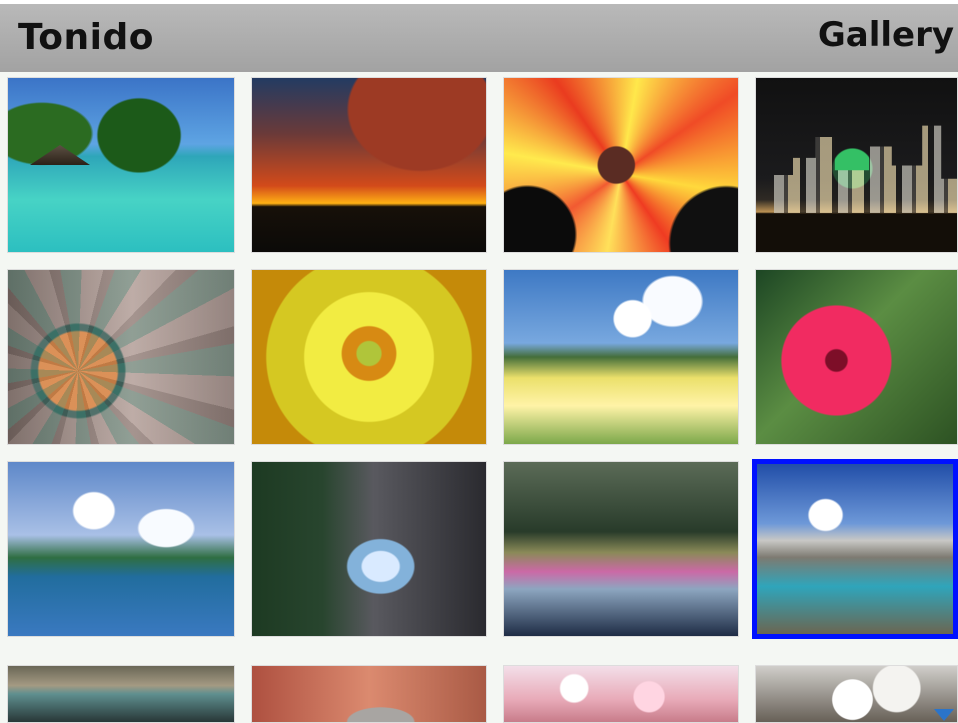 The height and width of the screenshot is (723, 958). What do you see at coordinates (621, 549) in the screenshot?
I see `photo-thumbnail-elk-lake: elk-lake-photo` at bounding box center [621, 549].